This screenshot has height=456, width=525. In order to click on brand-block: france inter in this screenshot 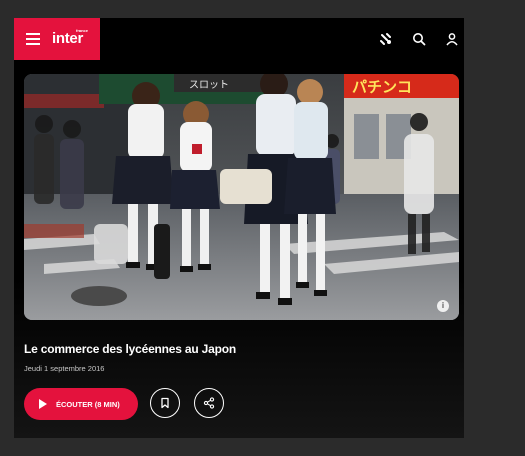, I will do `click(57, 39)`.